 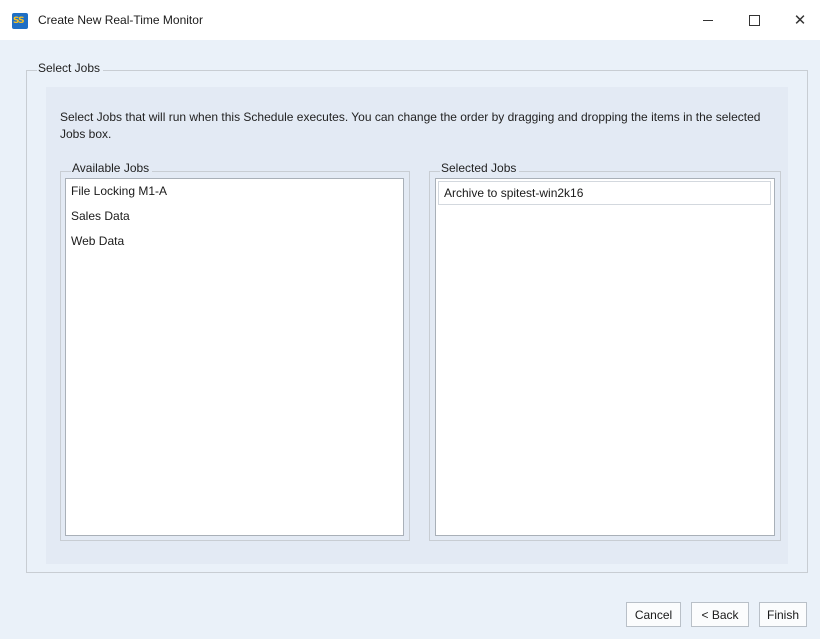 I want to click on title-bar: SS Create New Real-Time Monitor ✕, so click(x=410, y=20).